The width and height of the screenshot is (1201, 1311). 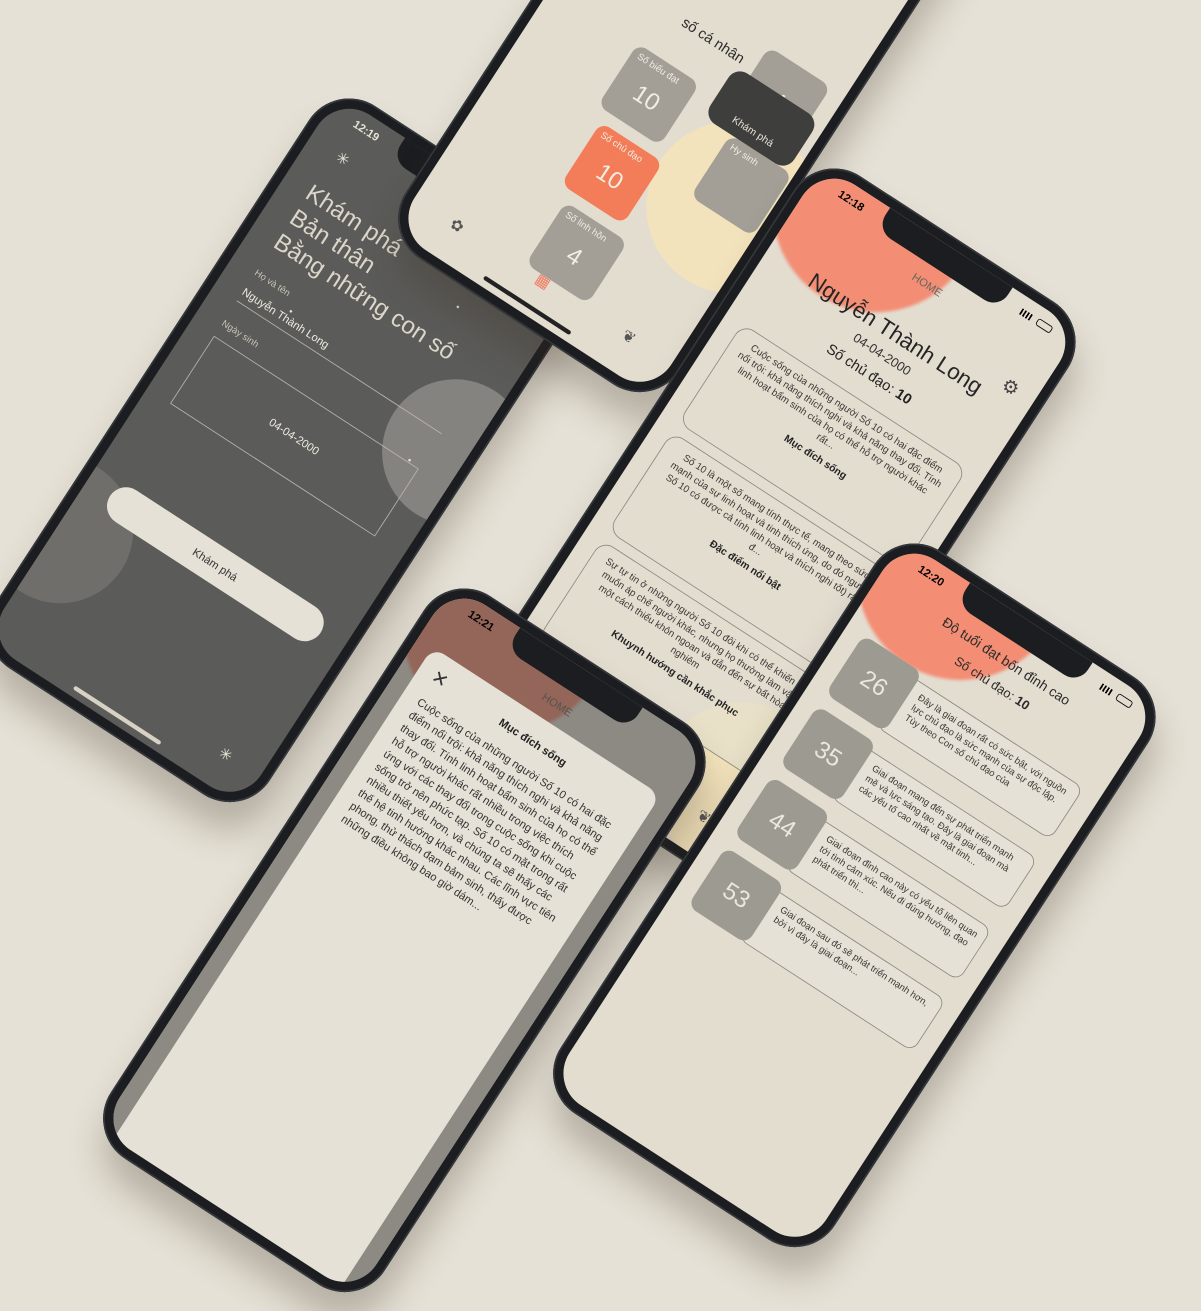 What do you see at coordinates (543, 281) in the screenshot?
I see `grid-icon: ▦` at bounding box center [543, 281].